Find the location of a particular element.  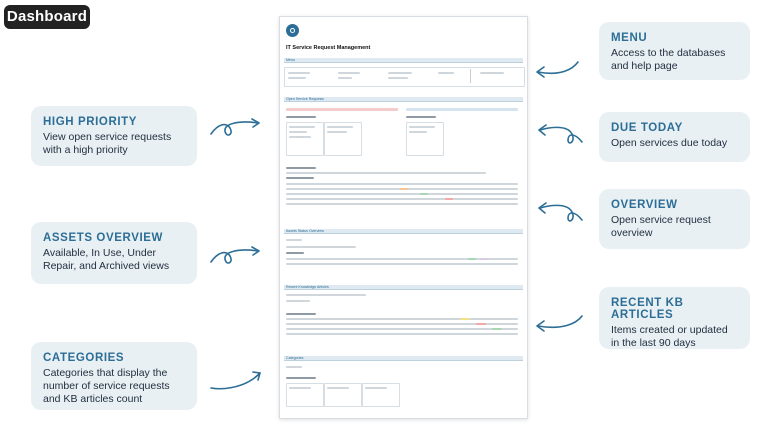

high-priority-view is located at coordinates (342, 109).